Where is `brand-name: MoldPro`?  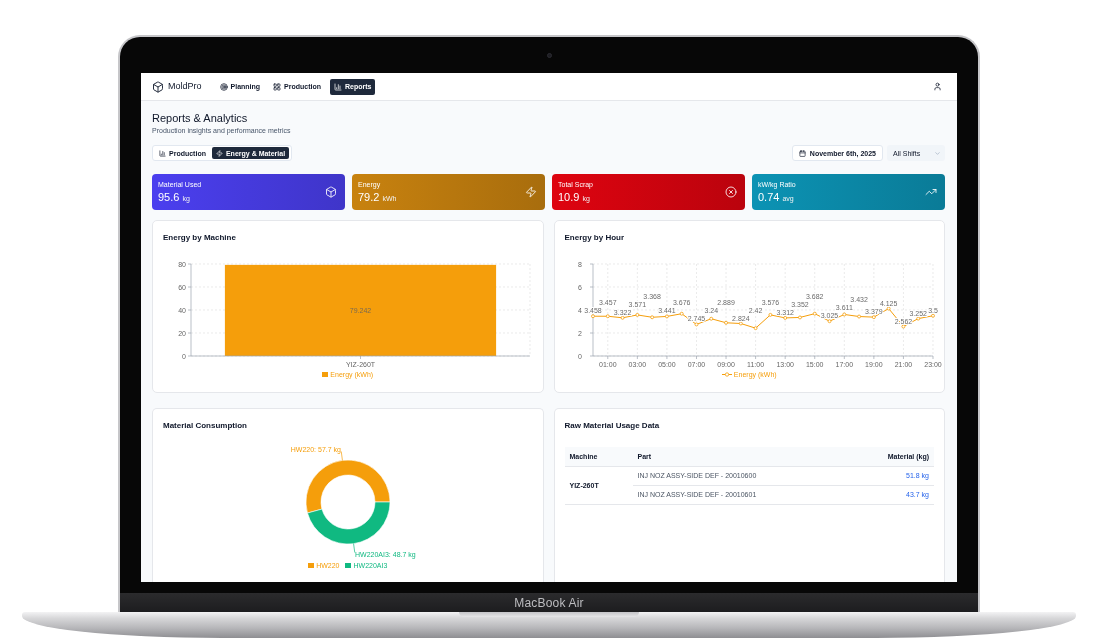 brand-name: MoldPro is located at coordinates (185, 86).